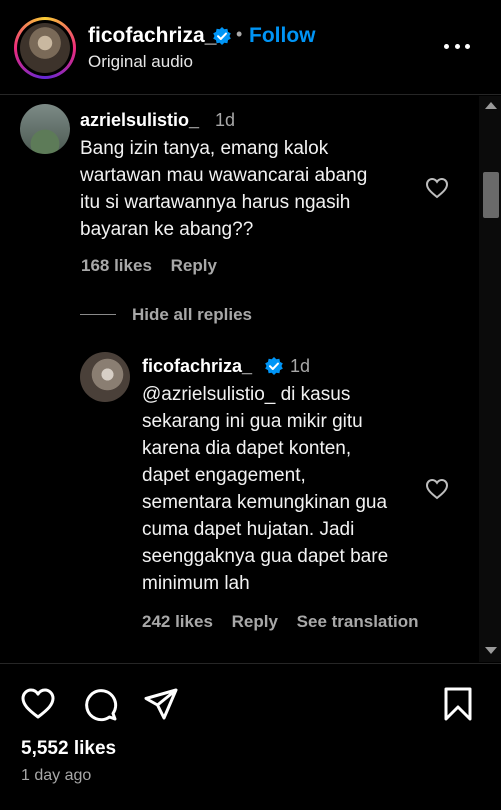  What do you see at coordinates (491, 650) in the screenshot?
I see `scroll-down-arrow-icon` at bounding box center [491, 650].